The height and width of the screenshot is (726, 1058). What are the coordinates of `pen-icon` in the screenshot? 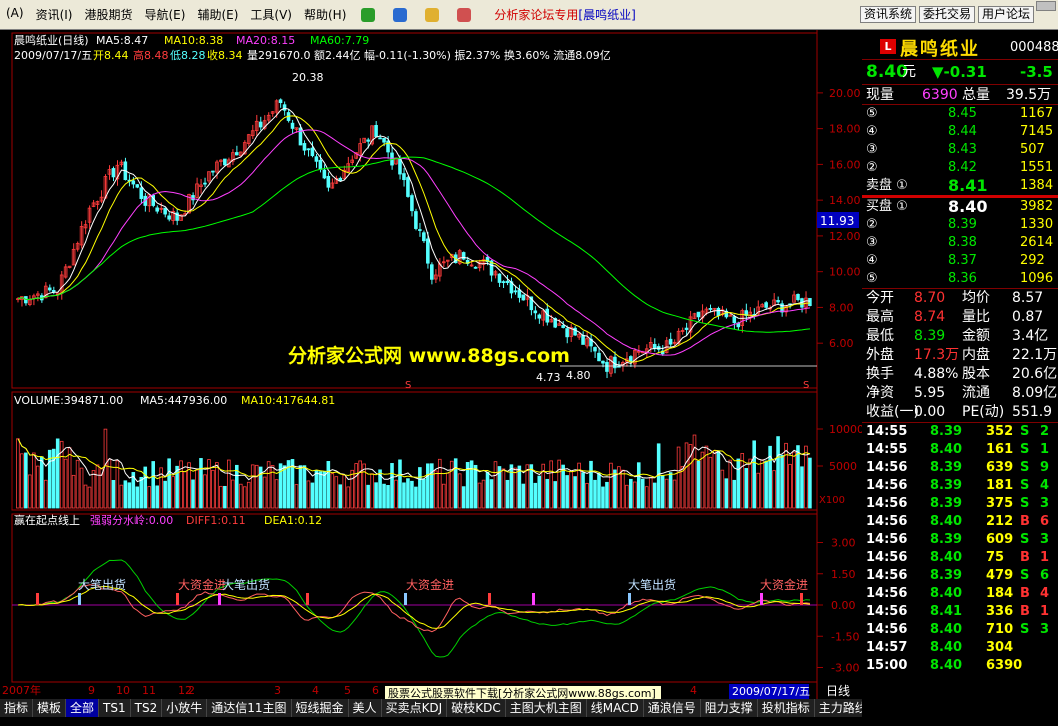 It's located at (464, 14).